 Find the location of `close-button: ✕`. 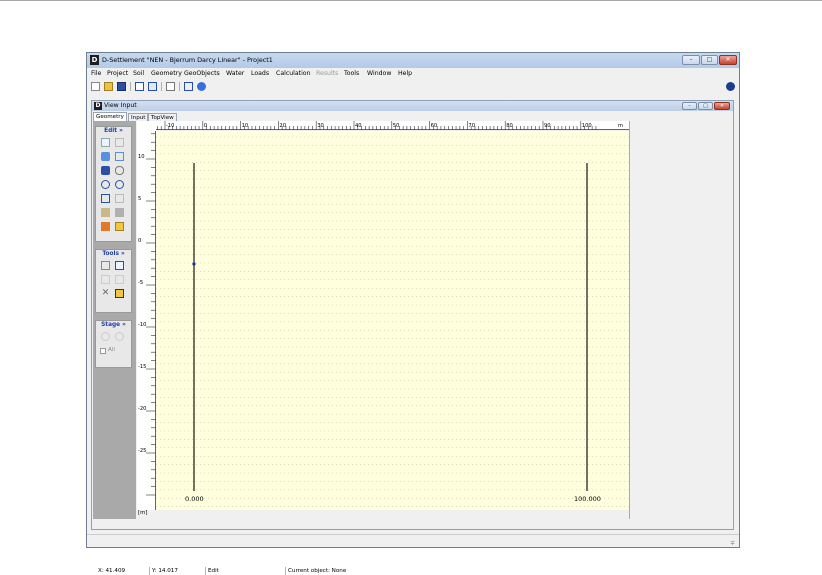

close-button: ✕ is located at coordinates (728, 60).